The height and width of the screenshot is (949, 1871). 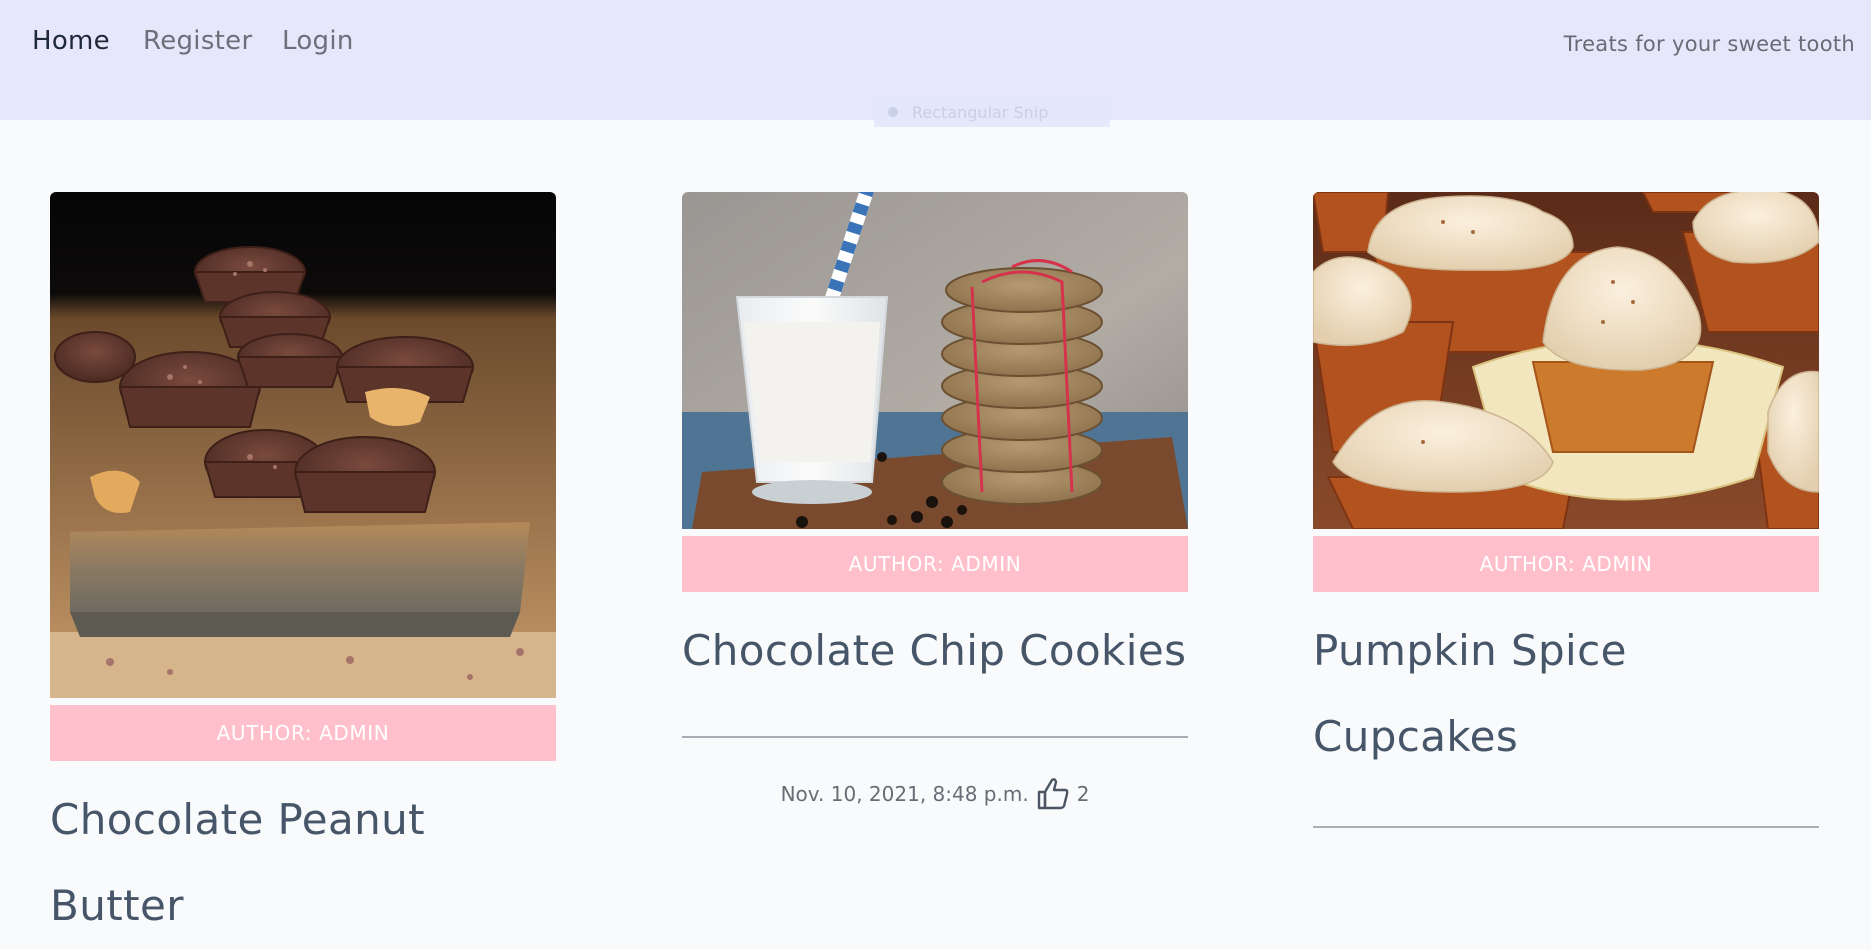 What do you see at coordinates (1470, 650) in the screenshot?
I see `post-title-line-1: Pumpkin Spice` at bounding box center [1470, 650].